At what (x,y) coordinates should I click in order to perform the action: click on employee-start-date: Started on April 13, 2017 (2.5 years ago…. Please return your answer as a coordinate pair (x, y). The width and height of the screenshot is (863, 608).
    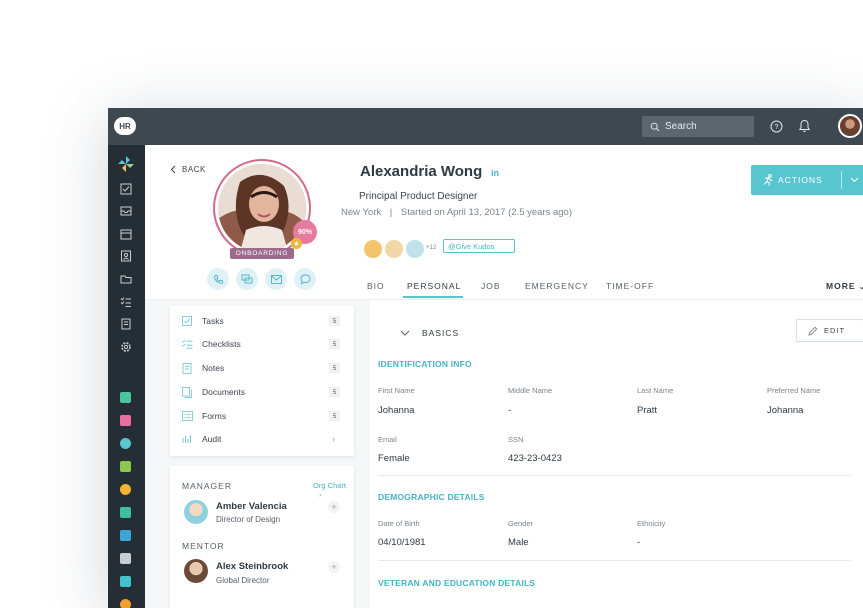
    Looking at the image, I should click on (486, 212).